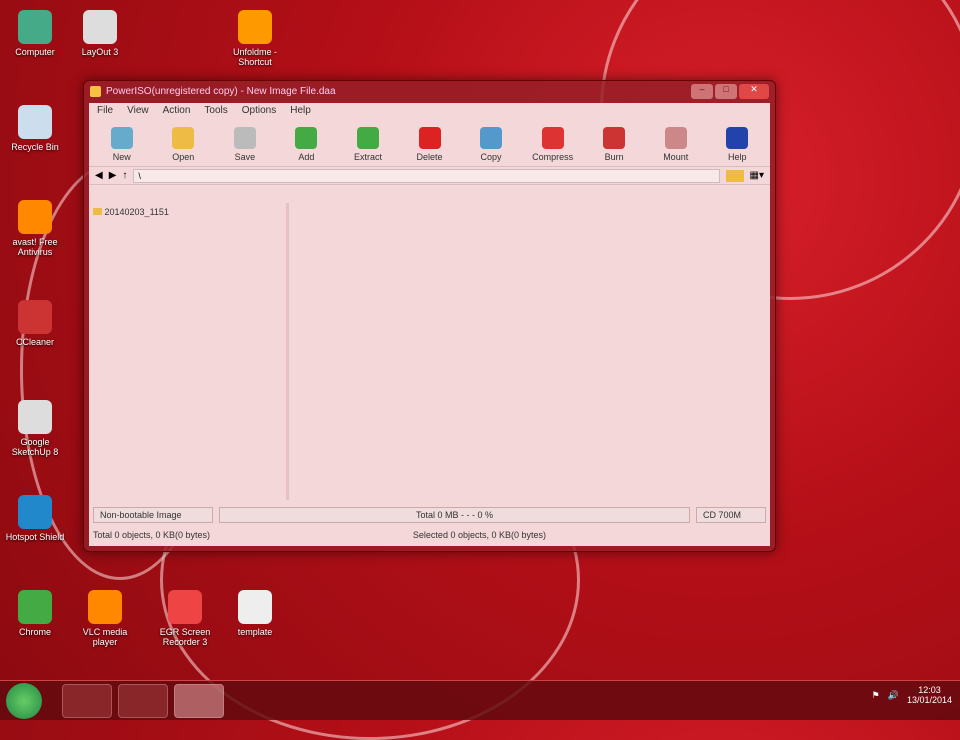  What do you see at coordinates (185, 618) in the screenshot?
I see `desktop-icon: EGR Screen Recorder 3` at bounding box center [185, 618].